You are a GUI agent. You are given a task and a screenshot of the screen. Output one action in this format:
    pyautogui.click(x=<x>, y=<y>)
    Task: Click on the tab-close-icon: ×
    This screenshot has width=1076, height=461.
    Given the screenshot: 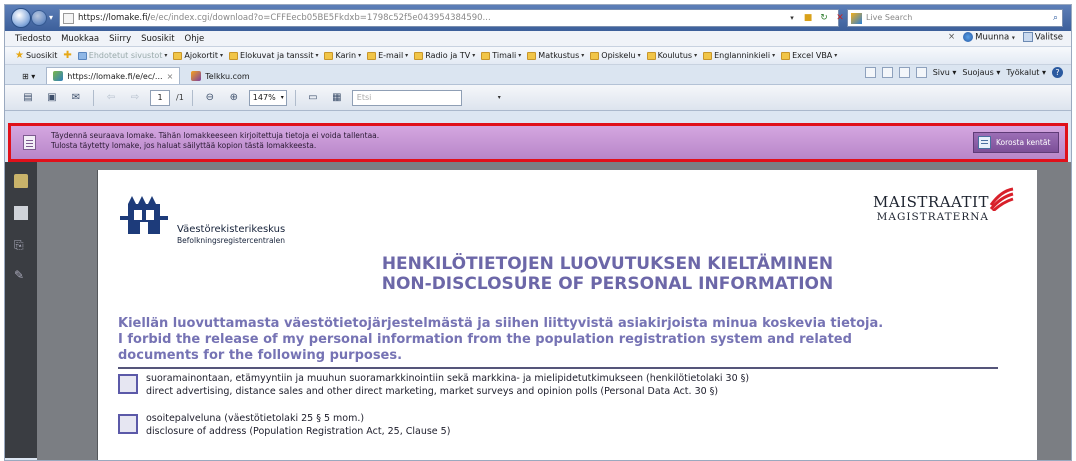 What is the action you would take?
    pyautogui.click(x=170, y=76)
    